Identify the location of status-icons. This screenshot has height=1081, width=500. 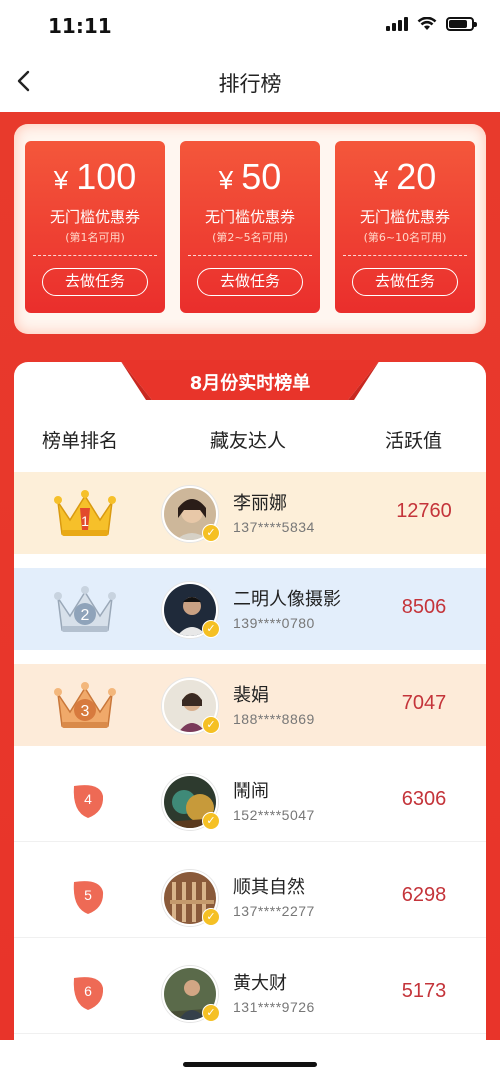
(431, 24).